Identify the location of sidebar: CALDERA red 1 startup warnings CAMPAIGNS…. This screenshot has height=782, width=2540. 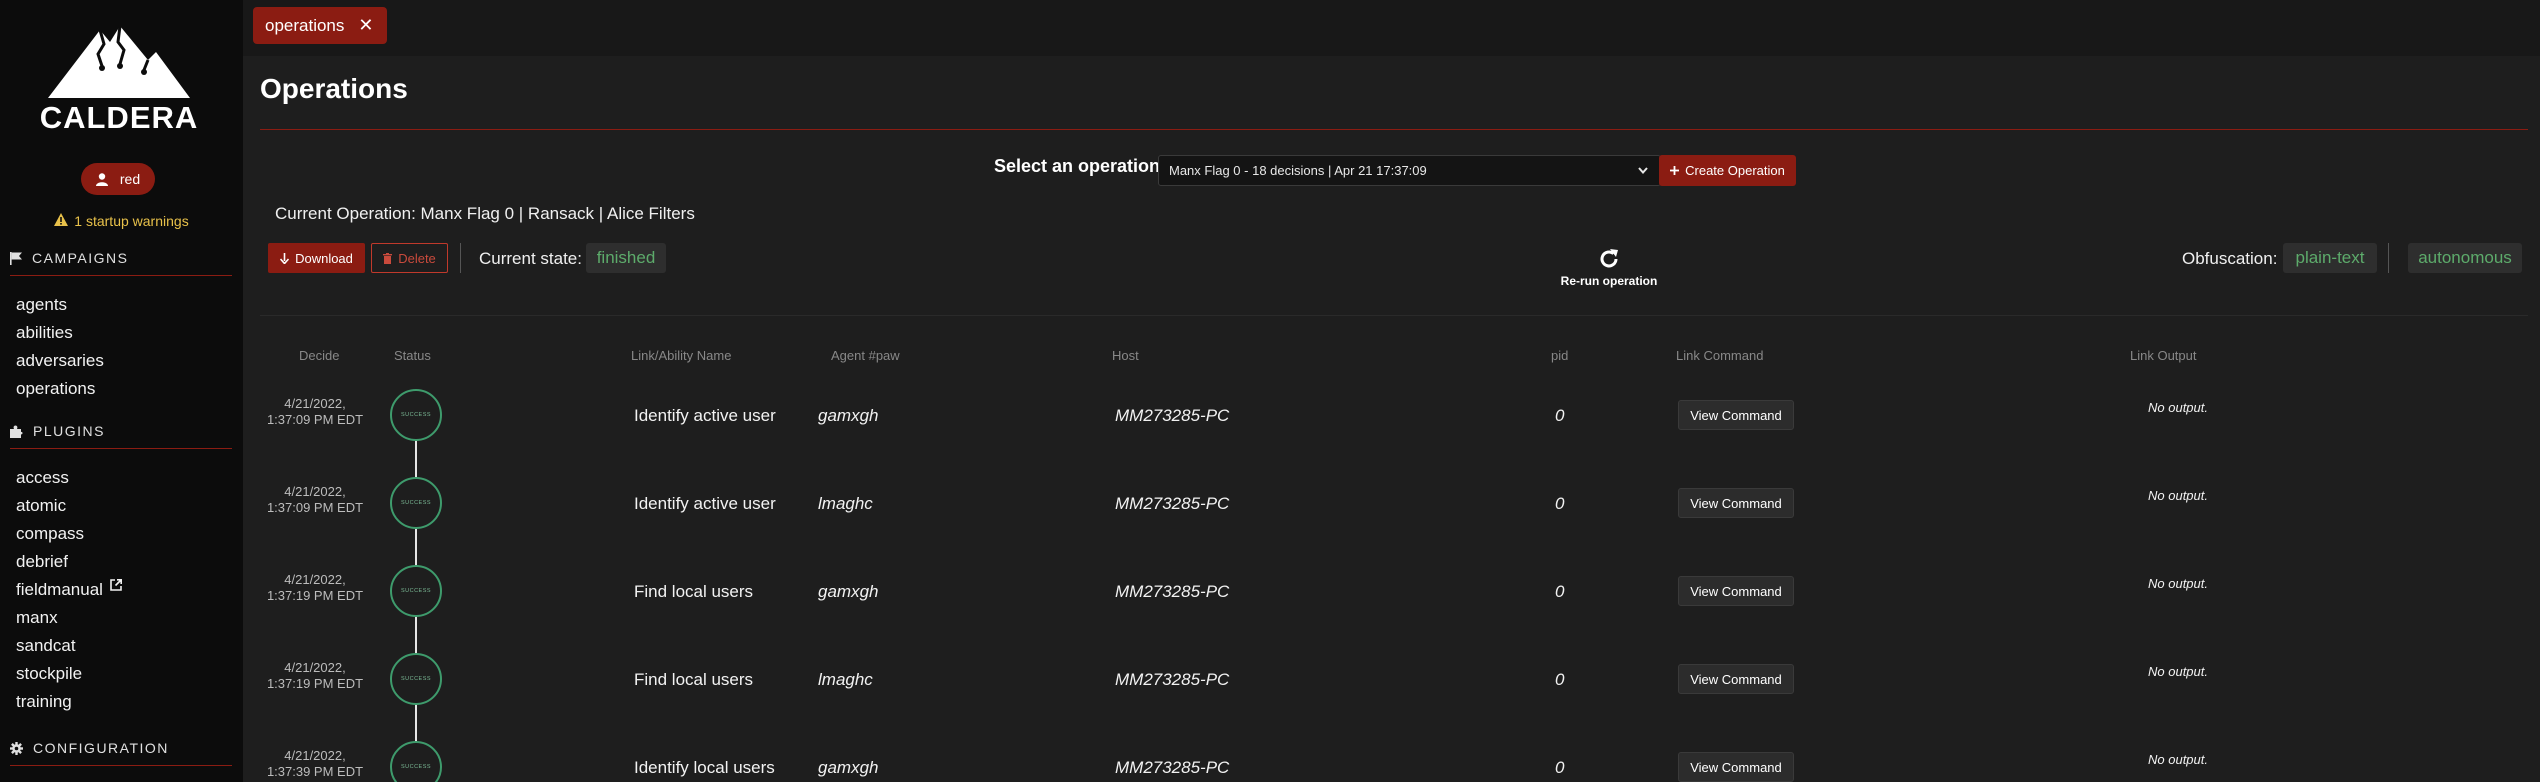
(121, 391).